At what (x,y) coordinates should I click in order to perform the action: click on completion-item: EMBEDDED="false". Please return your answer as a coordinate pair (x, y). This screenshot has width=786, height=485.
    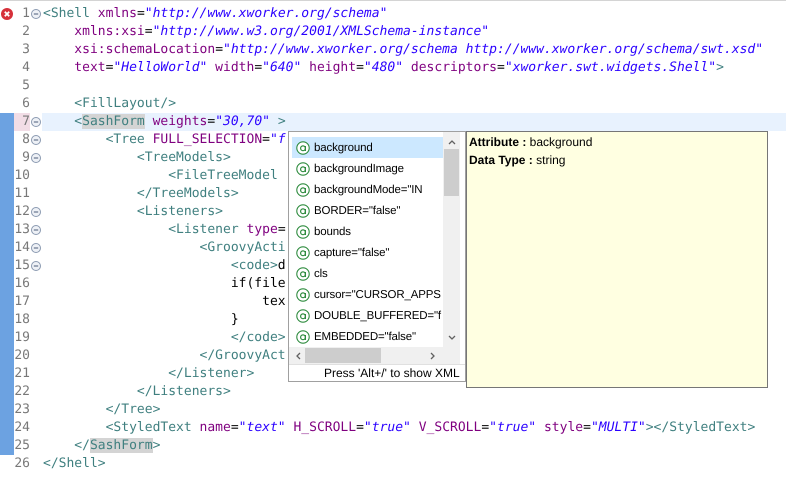
    Looking at the image, I should click on (367, 336).